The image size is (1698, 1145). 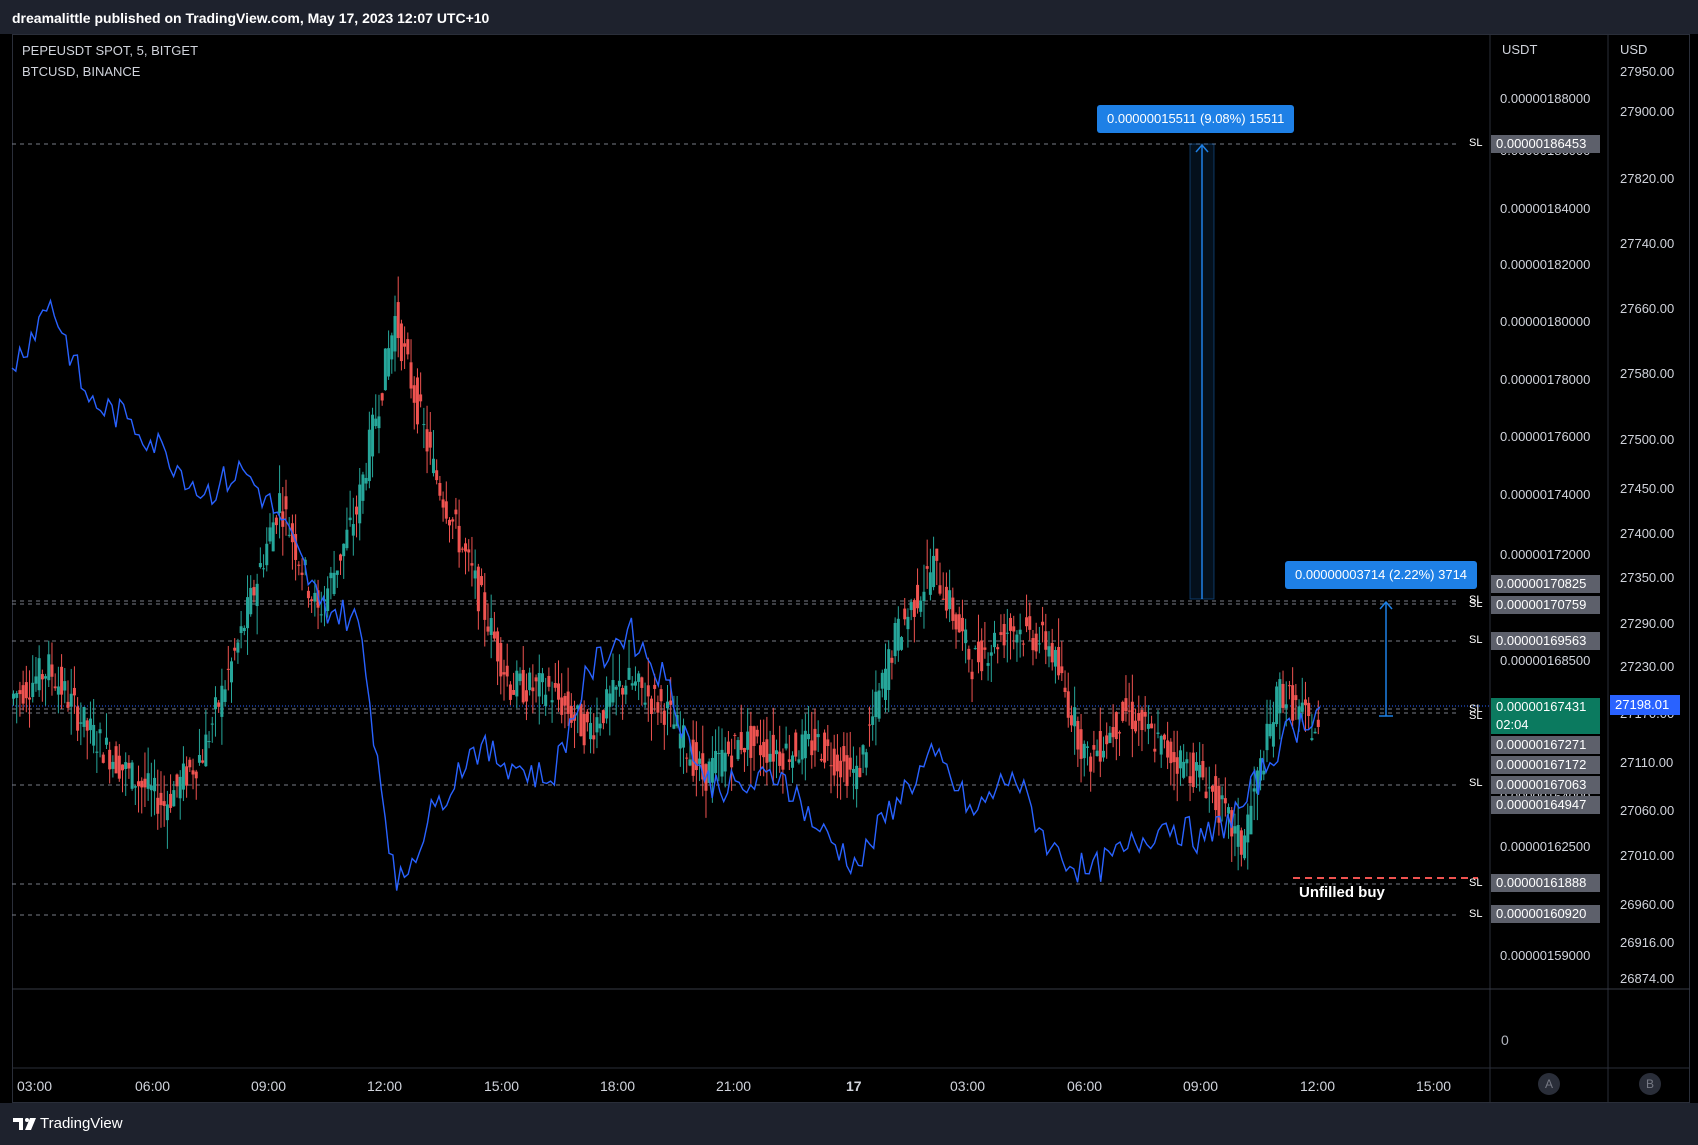 What do you see at coordinates (1342, 892) in the screenshot?
I see `unfilled-buy-label: Unfilled buy` at bounding box center [1342, 892].